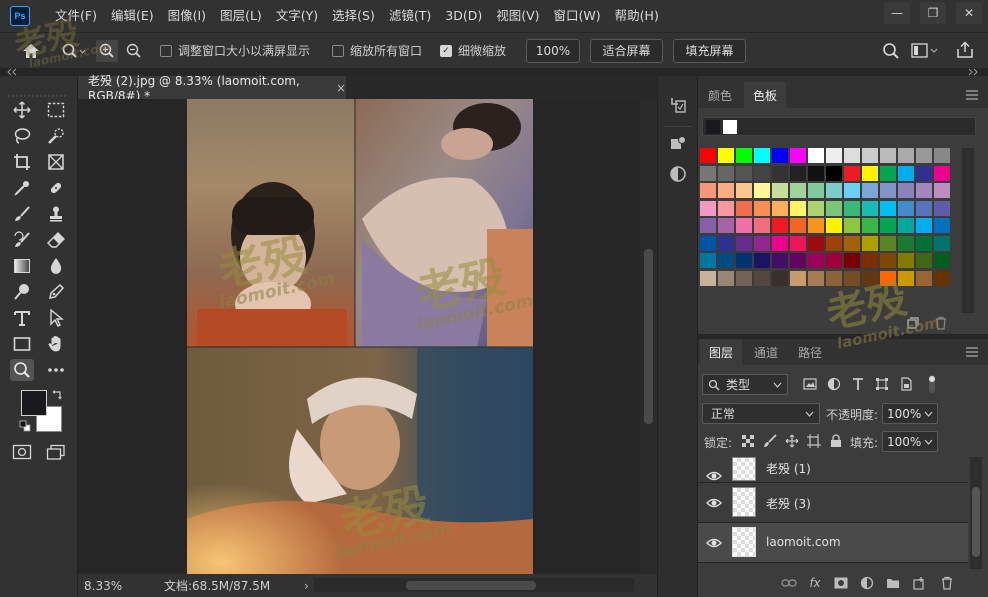  What do you see at coordinates (110, 586) in the screenshot?
I see `status-zoom: 8.33%` at bounding box center [110, 586].